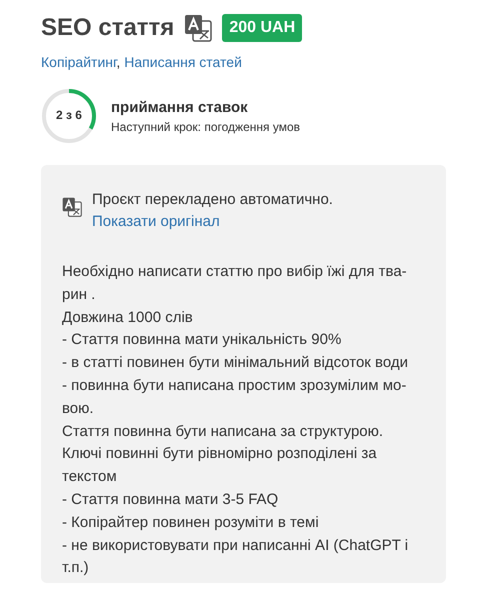  I want to click on description-line: - повинна бути написана простим зрозумілим мо-, so click(234, 386).